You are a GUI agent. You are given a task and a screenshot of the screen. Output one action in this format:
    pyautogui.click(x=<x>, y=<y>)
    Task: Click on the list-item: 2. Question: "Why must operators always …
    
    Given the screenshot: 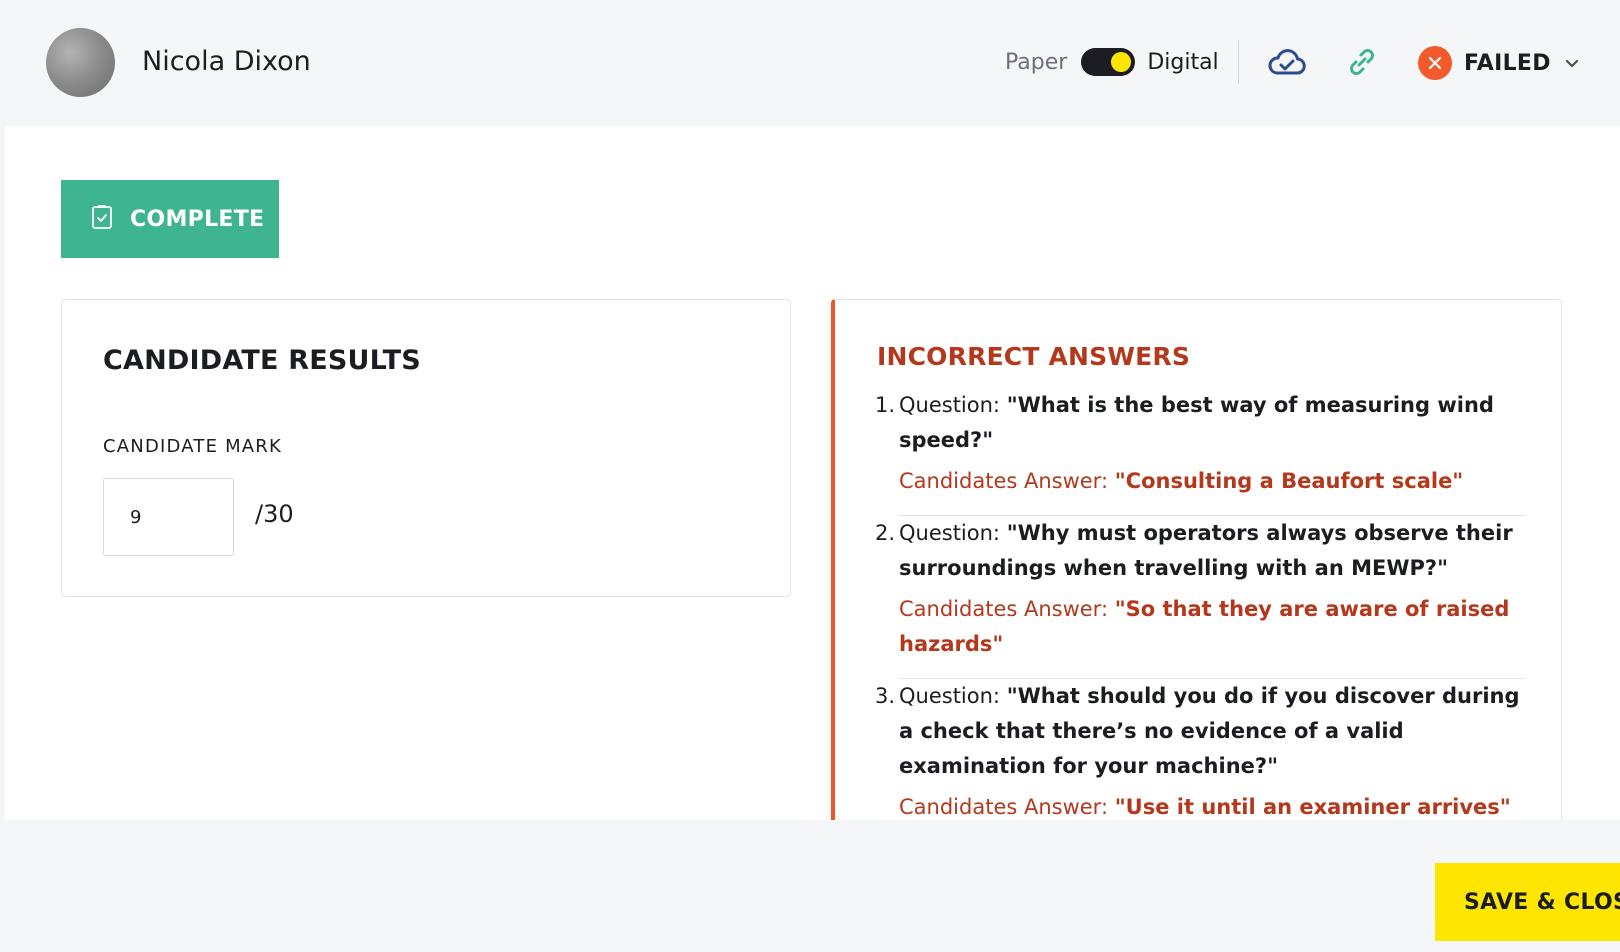 What is the action you would take?
    pyautogui.click(x=1200, y=597)
    